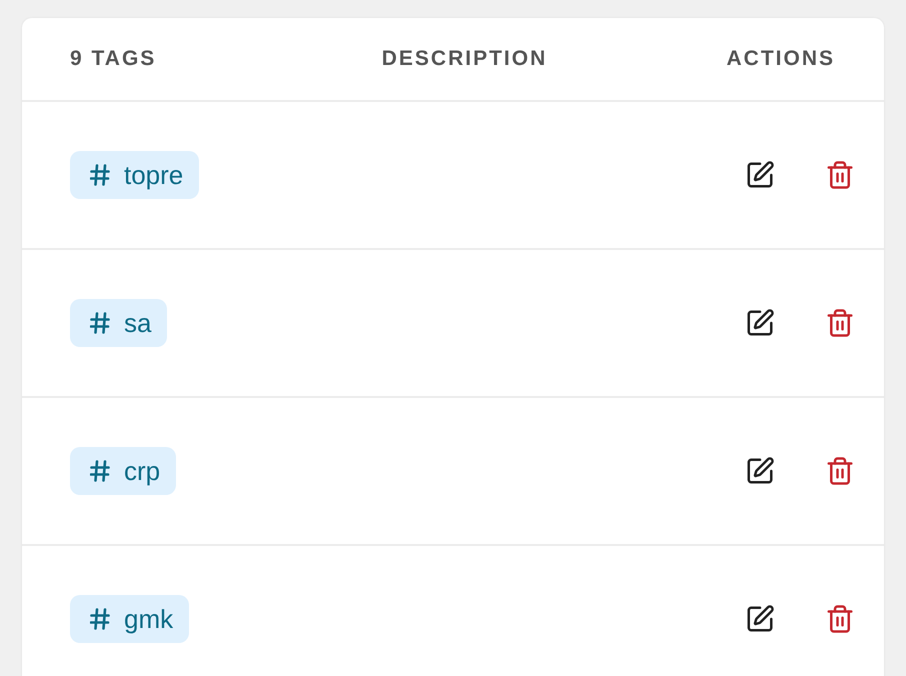 This screenshot has height=676, width=906. What do you see at coordinates (465, 59) in the screenshot?
I see `column-header: DESCRIPTION` at bounding box center [465, 59].